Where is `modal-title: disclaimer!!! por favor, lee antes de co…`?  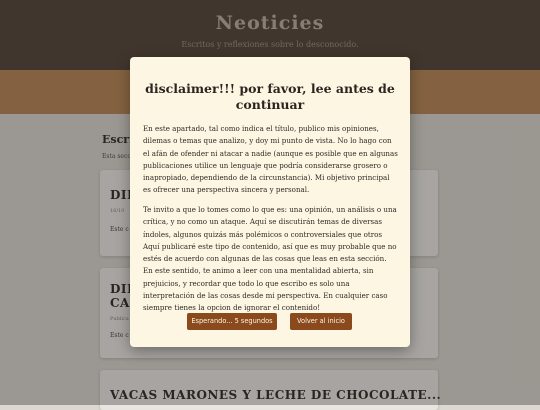 modal-title: disclaimer!!! por favor, lee antes de co… is located at coordinates (270, 96).